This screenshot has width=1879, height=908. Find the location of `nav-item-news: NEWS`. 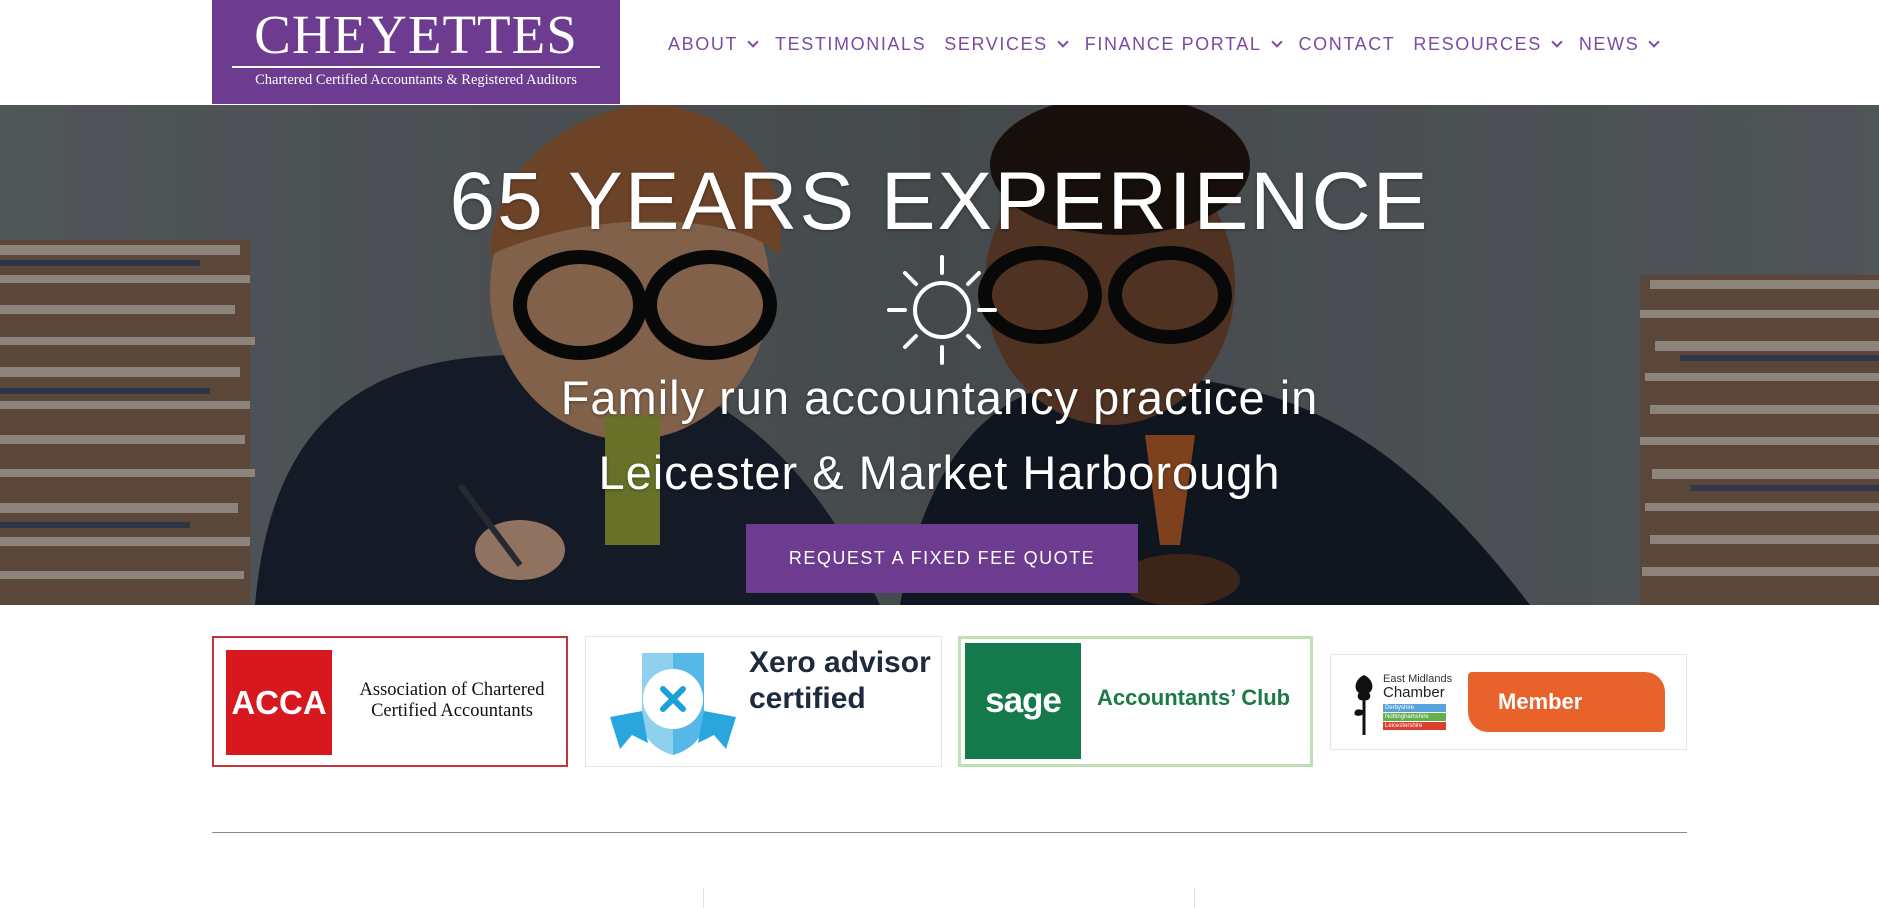

nav-item-news: NEWS is located at coordinates (1619, 44).